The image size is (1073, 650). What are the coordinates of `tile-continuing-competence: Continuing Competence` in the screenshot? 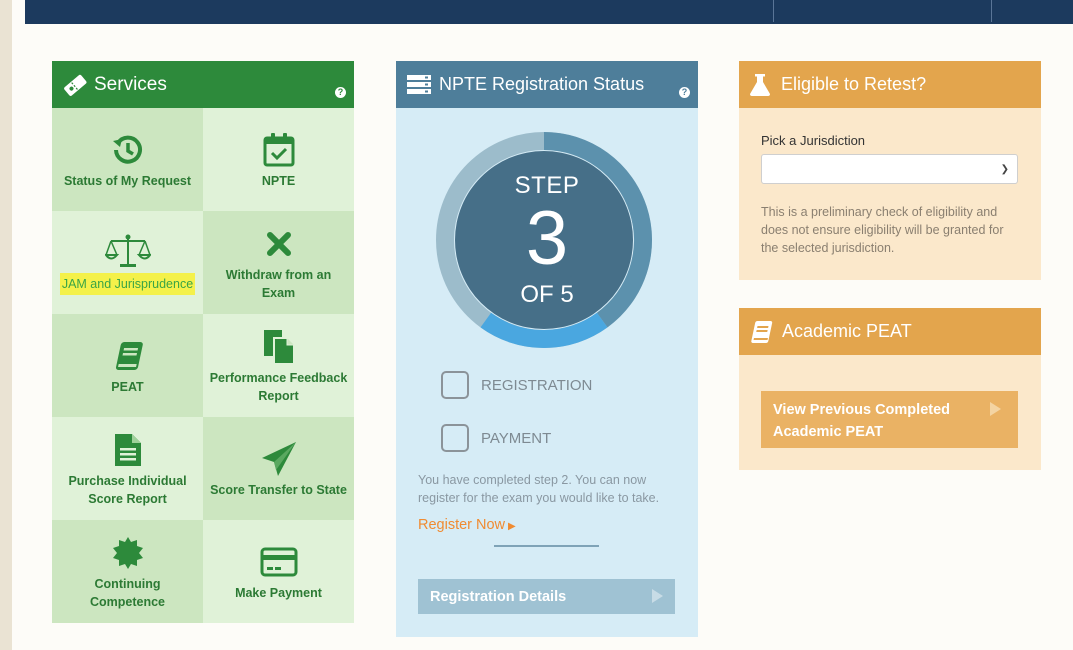 It's located at (127, 571).